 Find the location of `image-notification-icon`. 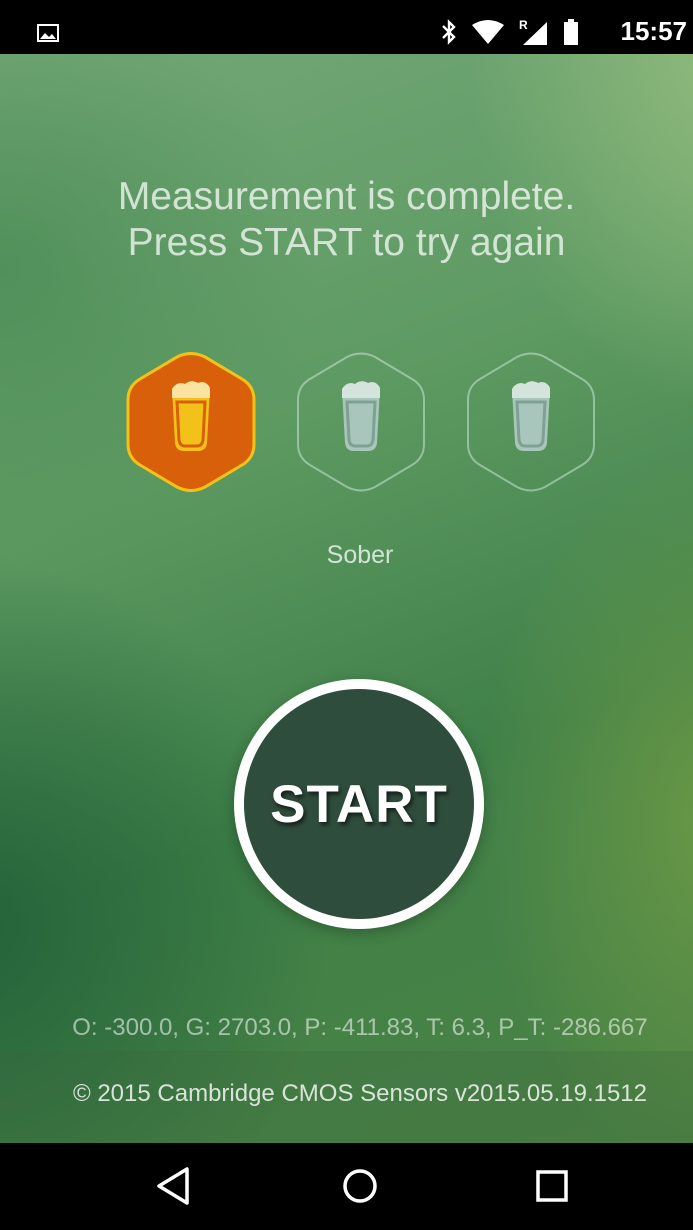

image-notification-icon is located at coordinates (48, 33).